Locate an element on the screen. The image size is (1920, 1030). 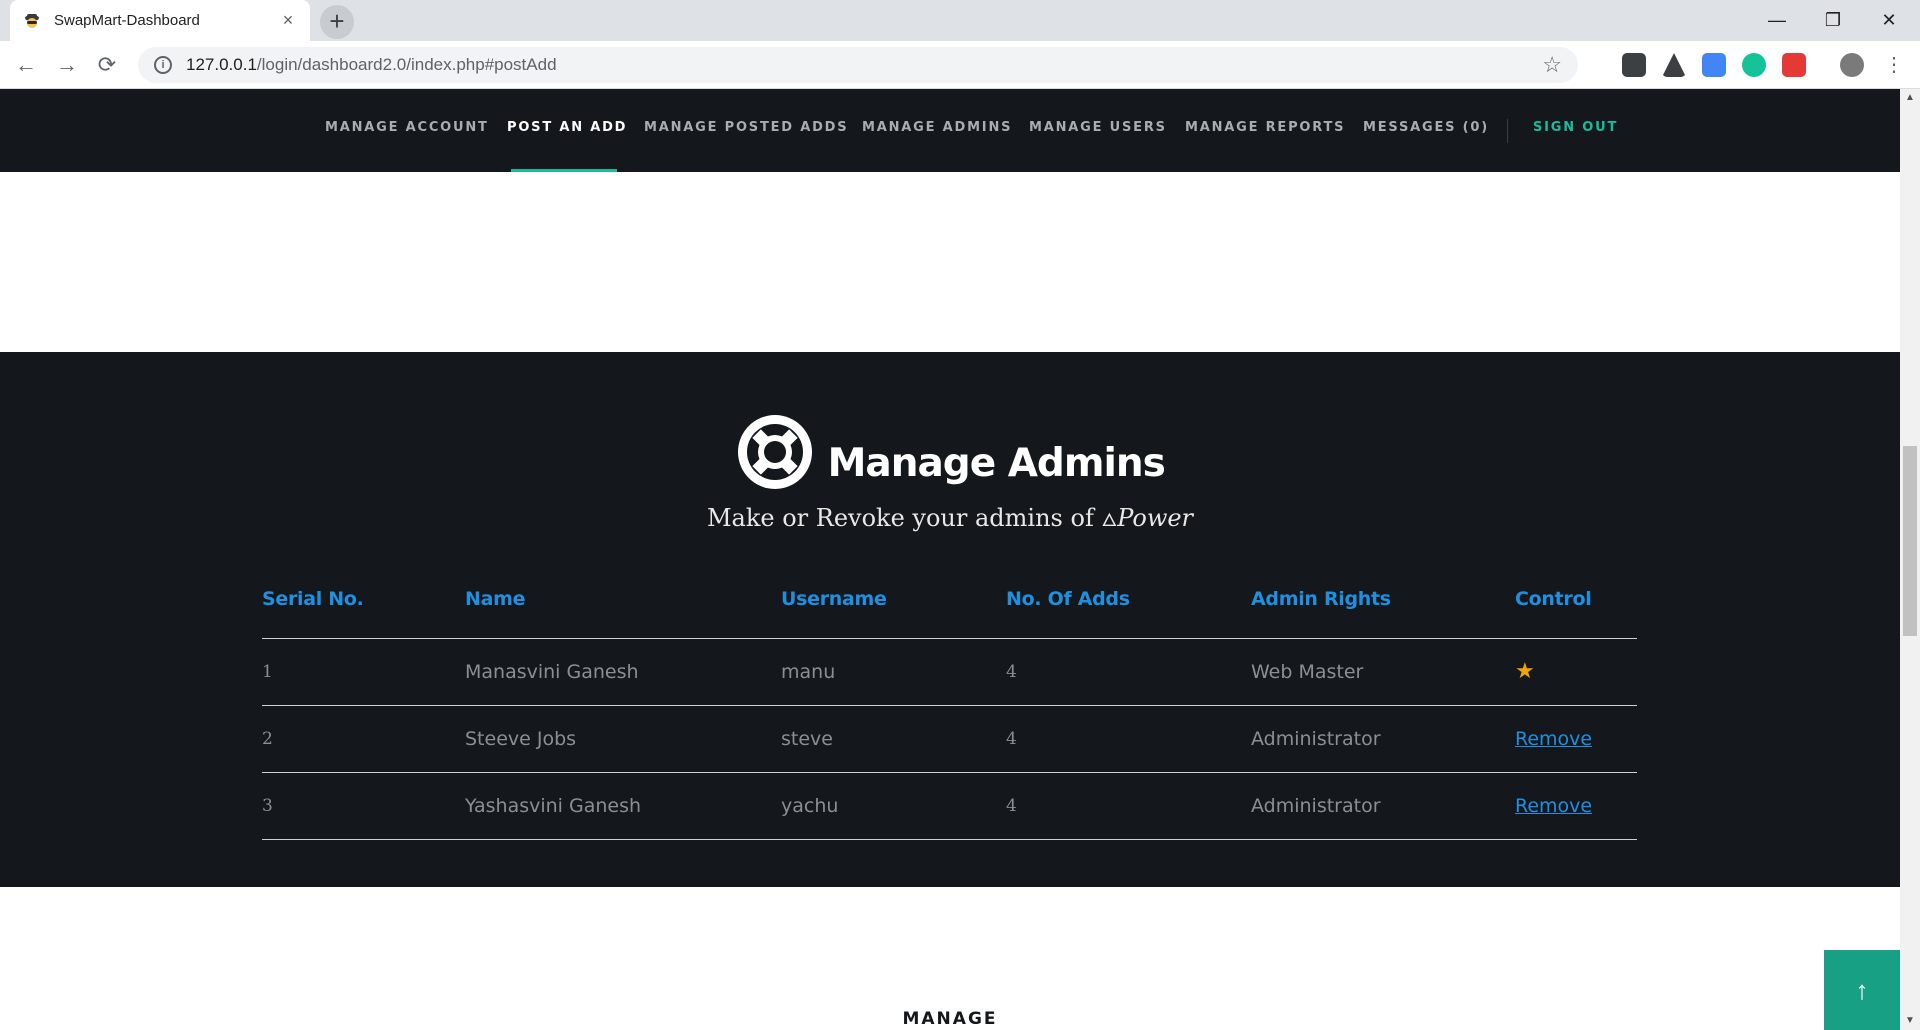
cell-username: steve is located at coordinates (893, 739).